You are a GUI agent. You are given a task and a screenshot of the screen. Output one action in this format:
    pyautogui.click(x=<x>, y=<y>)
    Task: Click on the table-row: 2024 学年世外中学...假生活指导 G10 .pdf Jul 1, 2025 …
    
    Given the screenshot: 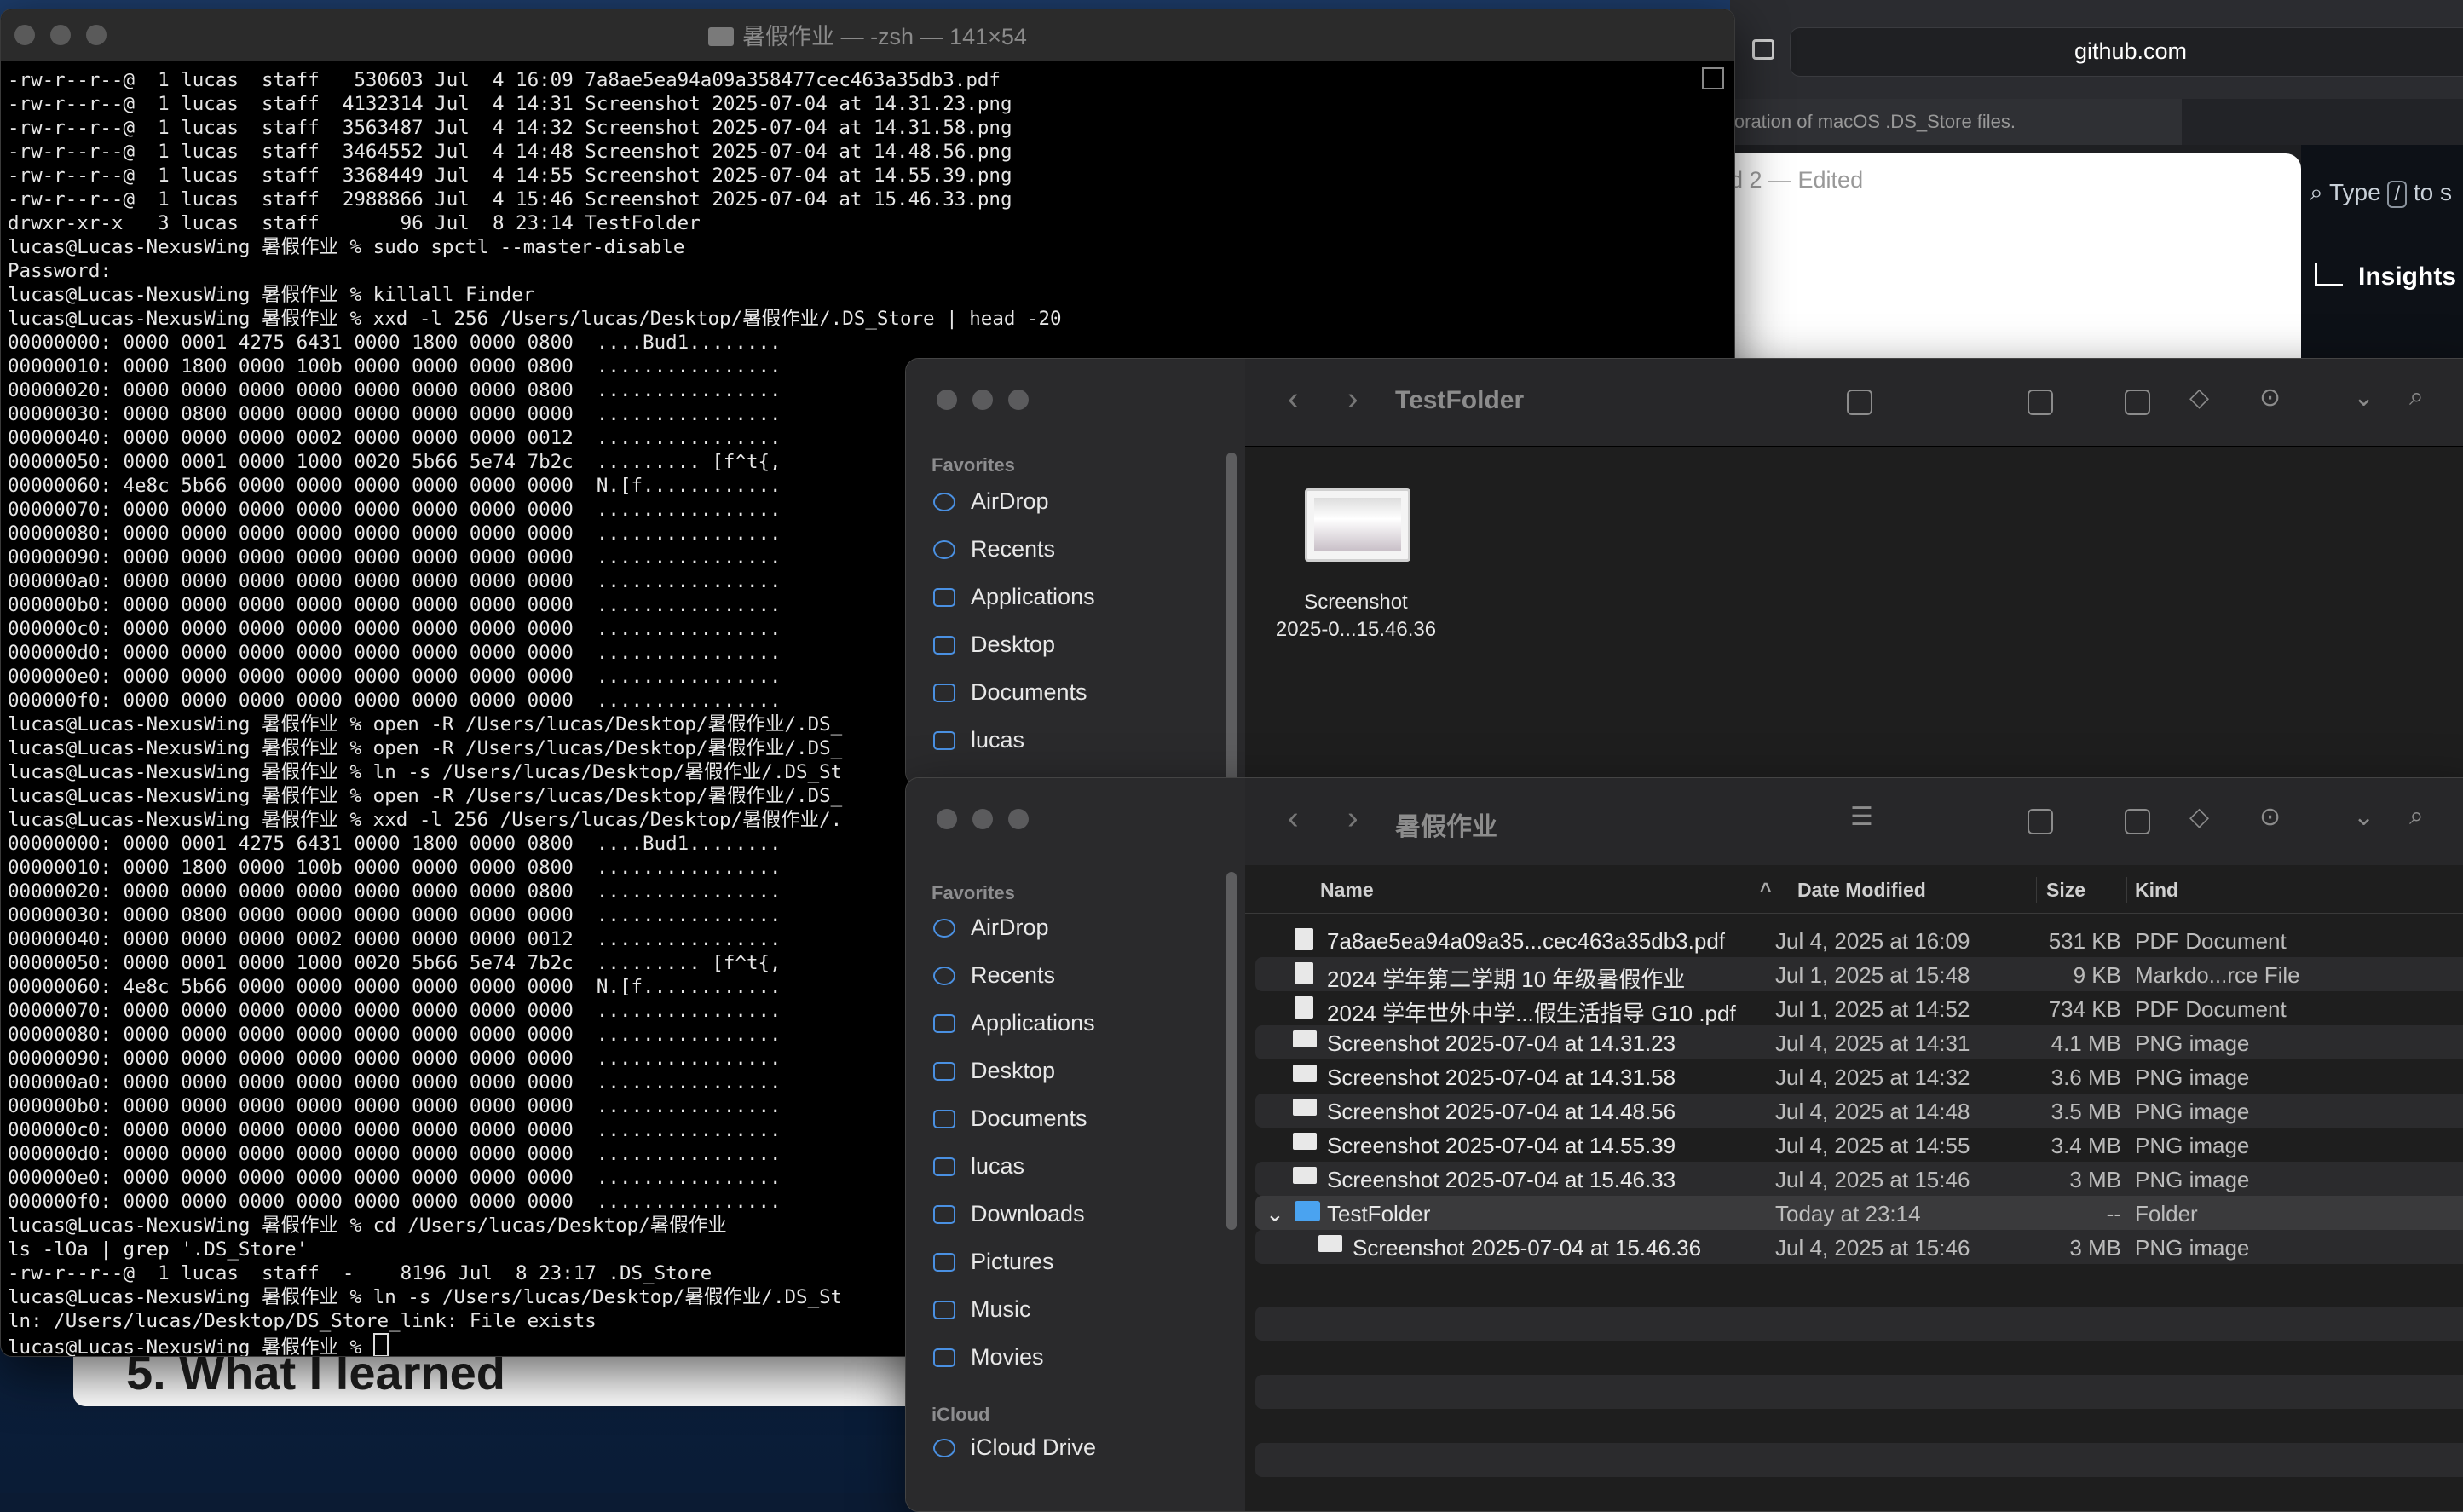 What is the action you would take?
    pyautogui.click(x=1859, y=1008)
    